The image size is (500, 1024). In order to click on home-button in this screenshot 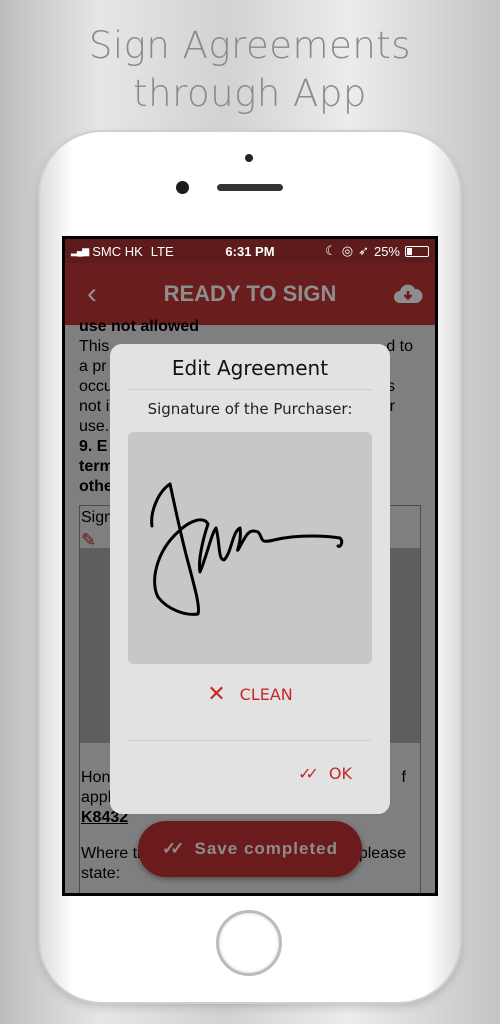, I will do `click(249, 943)`.